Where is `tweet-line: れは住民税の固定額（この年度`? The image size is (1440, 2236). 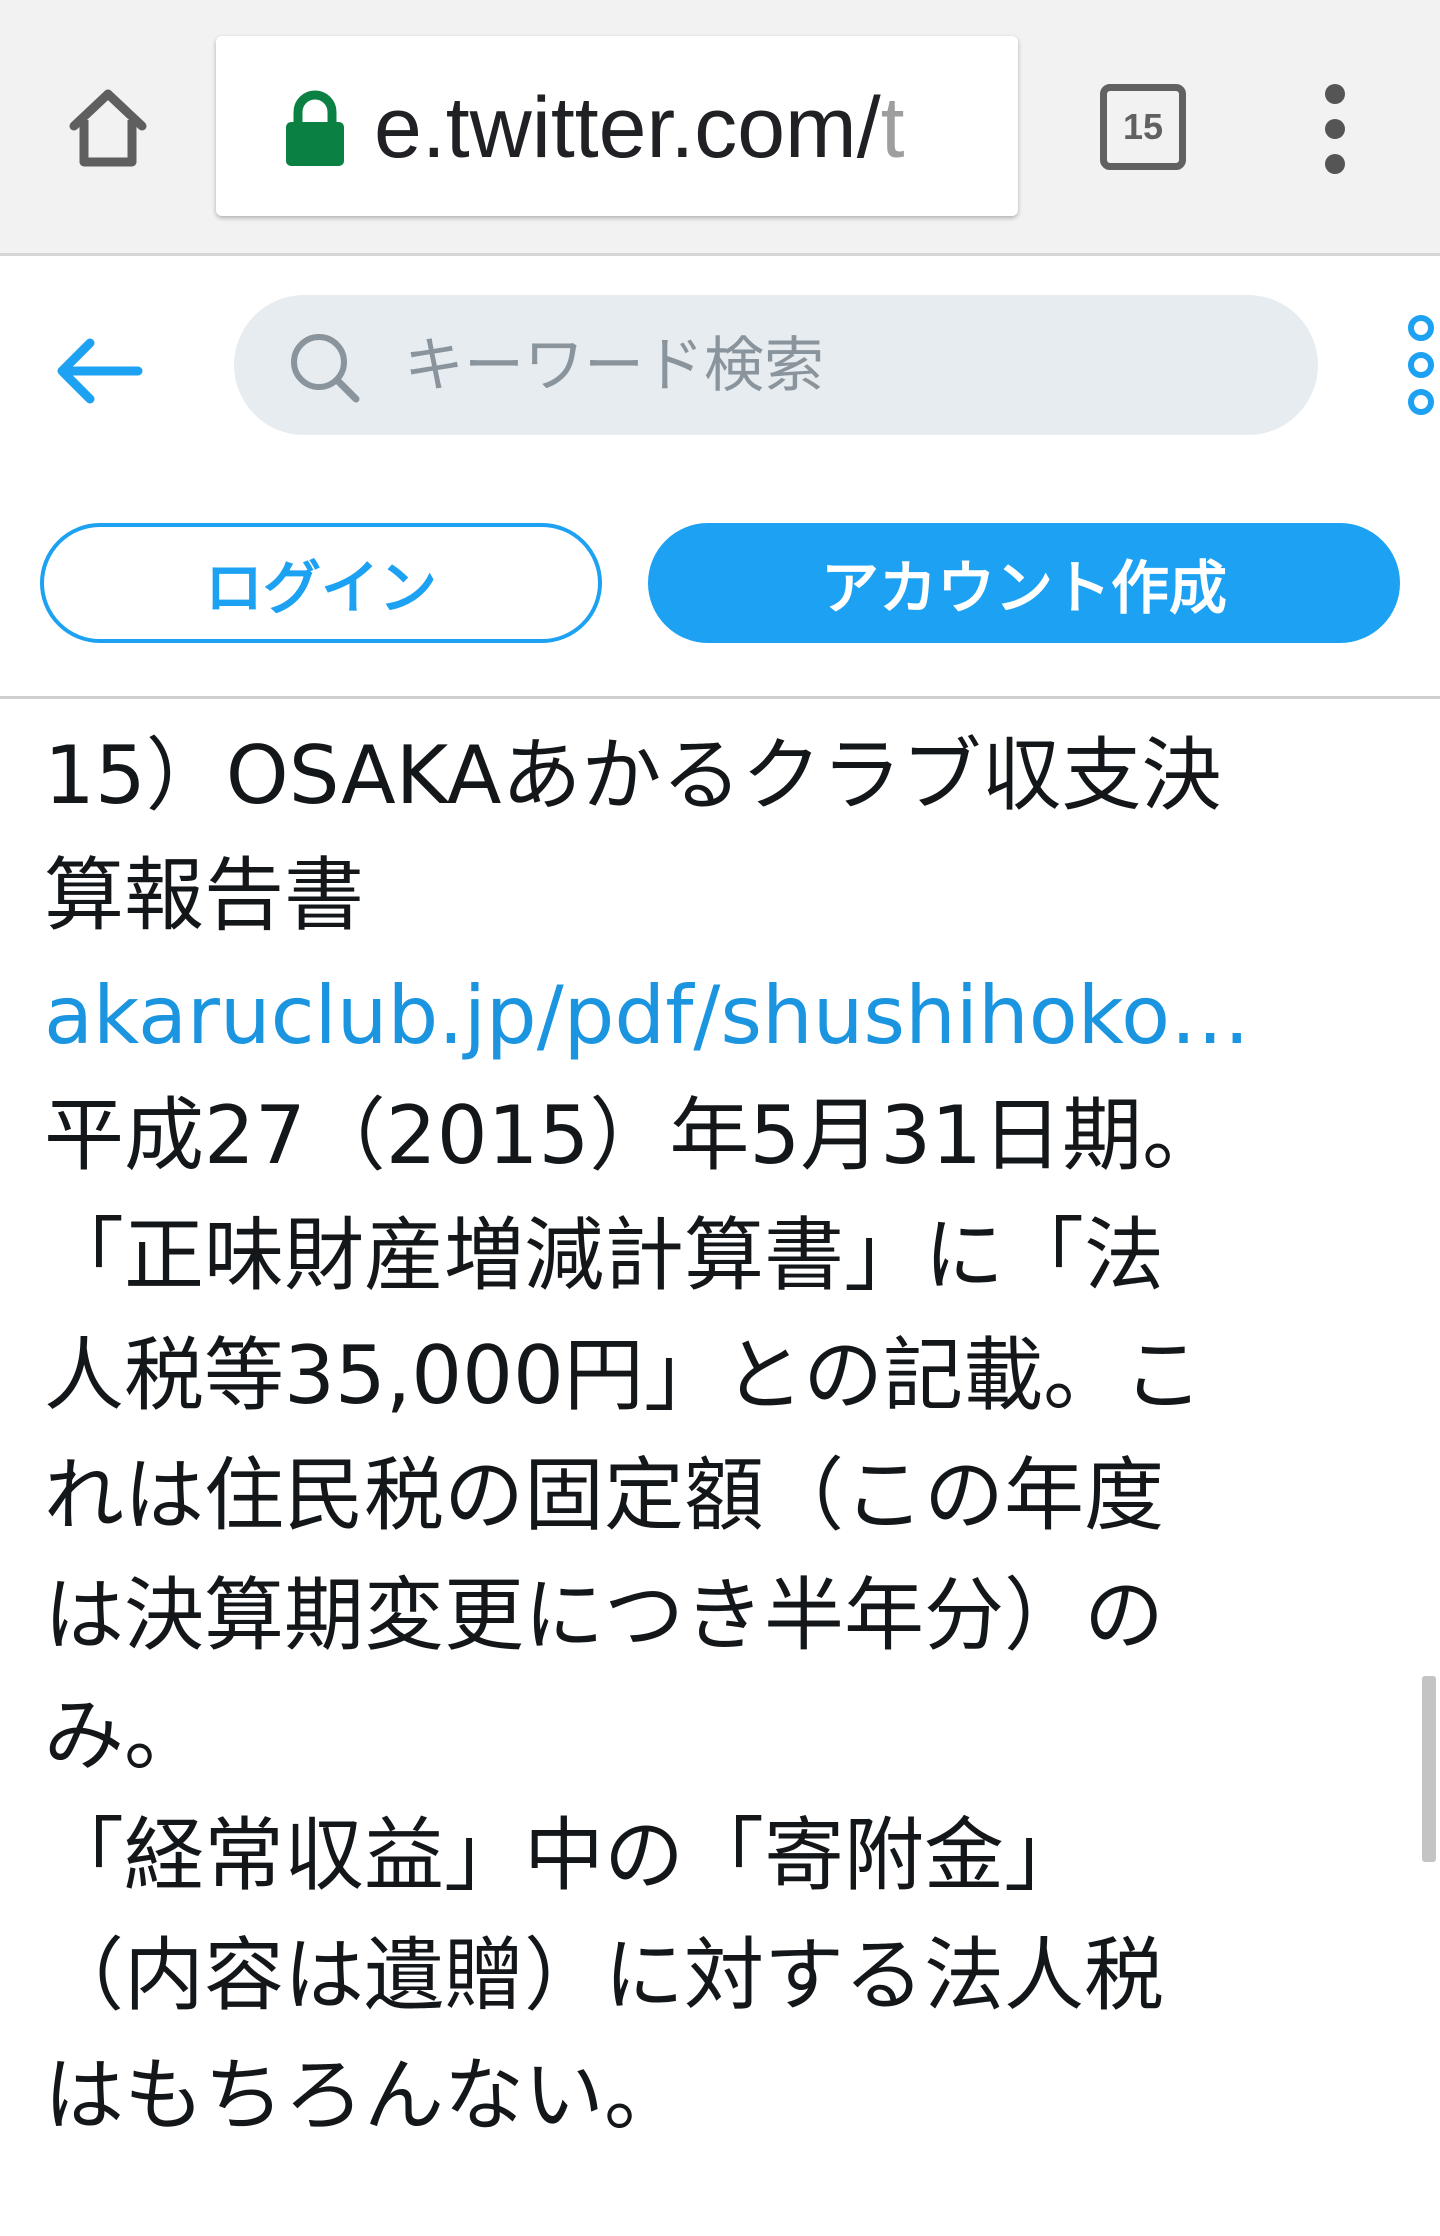
tweet-line: れは住民税の固定額（この年度 is located at coordinates (604, 1495).